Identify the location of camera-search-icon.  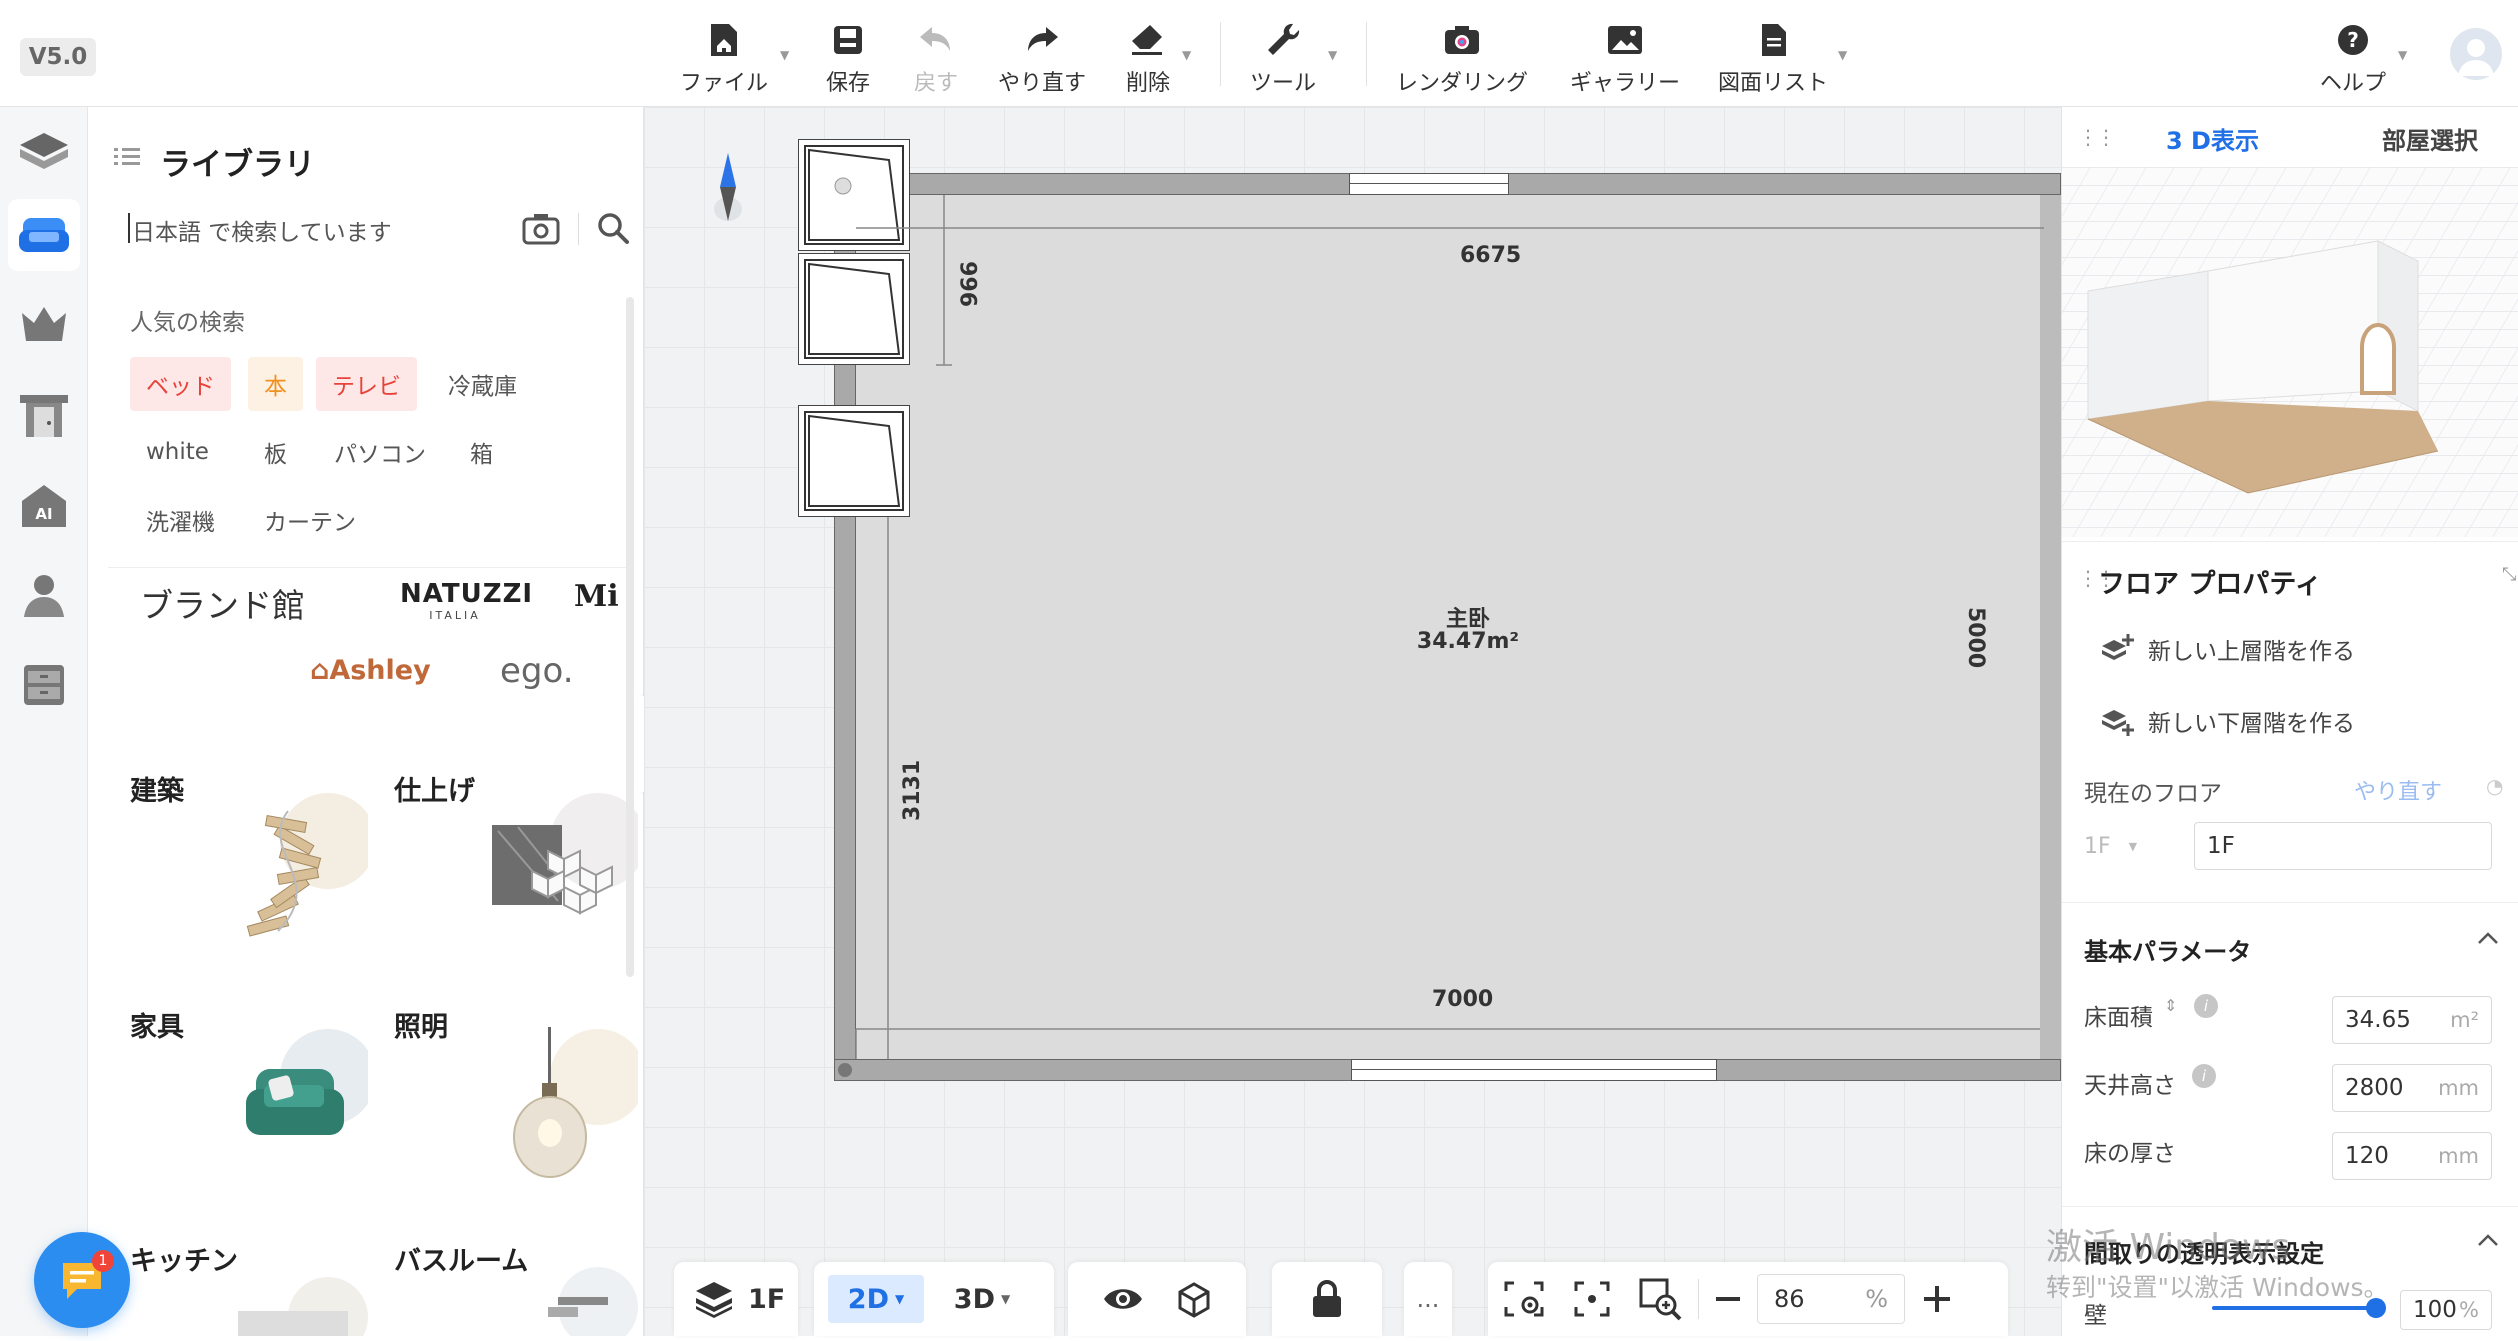
(541, 228).